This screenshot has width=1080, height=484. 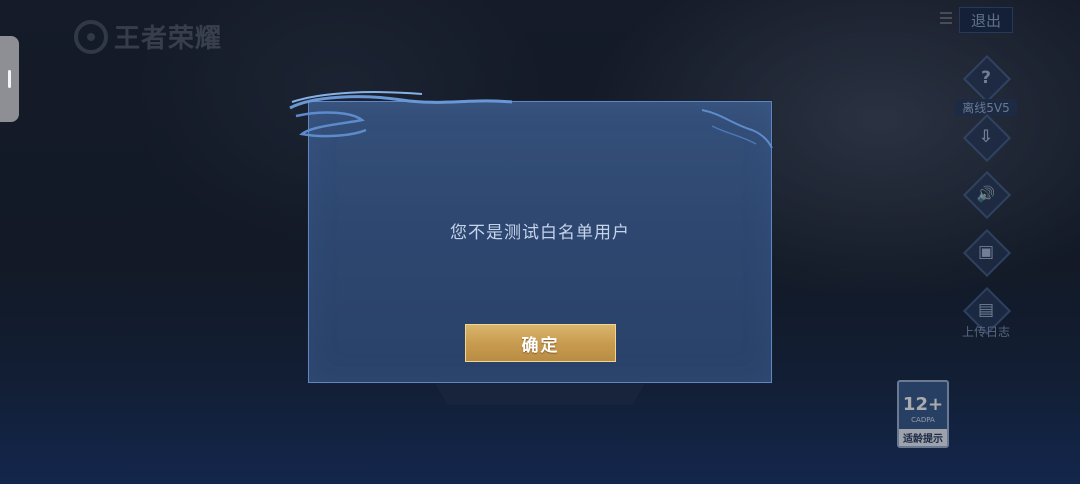 I want to click on dialog-message: 您不是测试白名单用户, so click(x=540, y=233).